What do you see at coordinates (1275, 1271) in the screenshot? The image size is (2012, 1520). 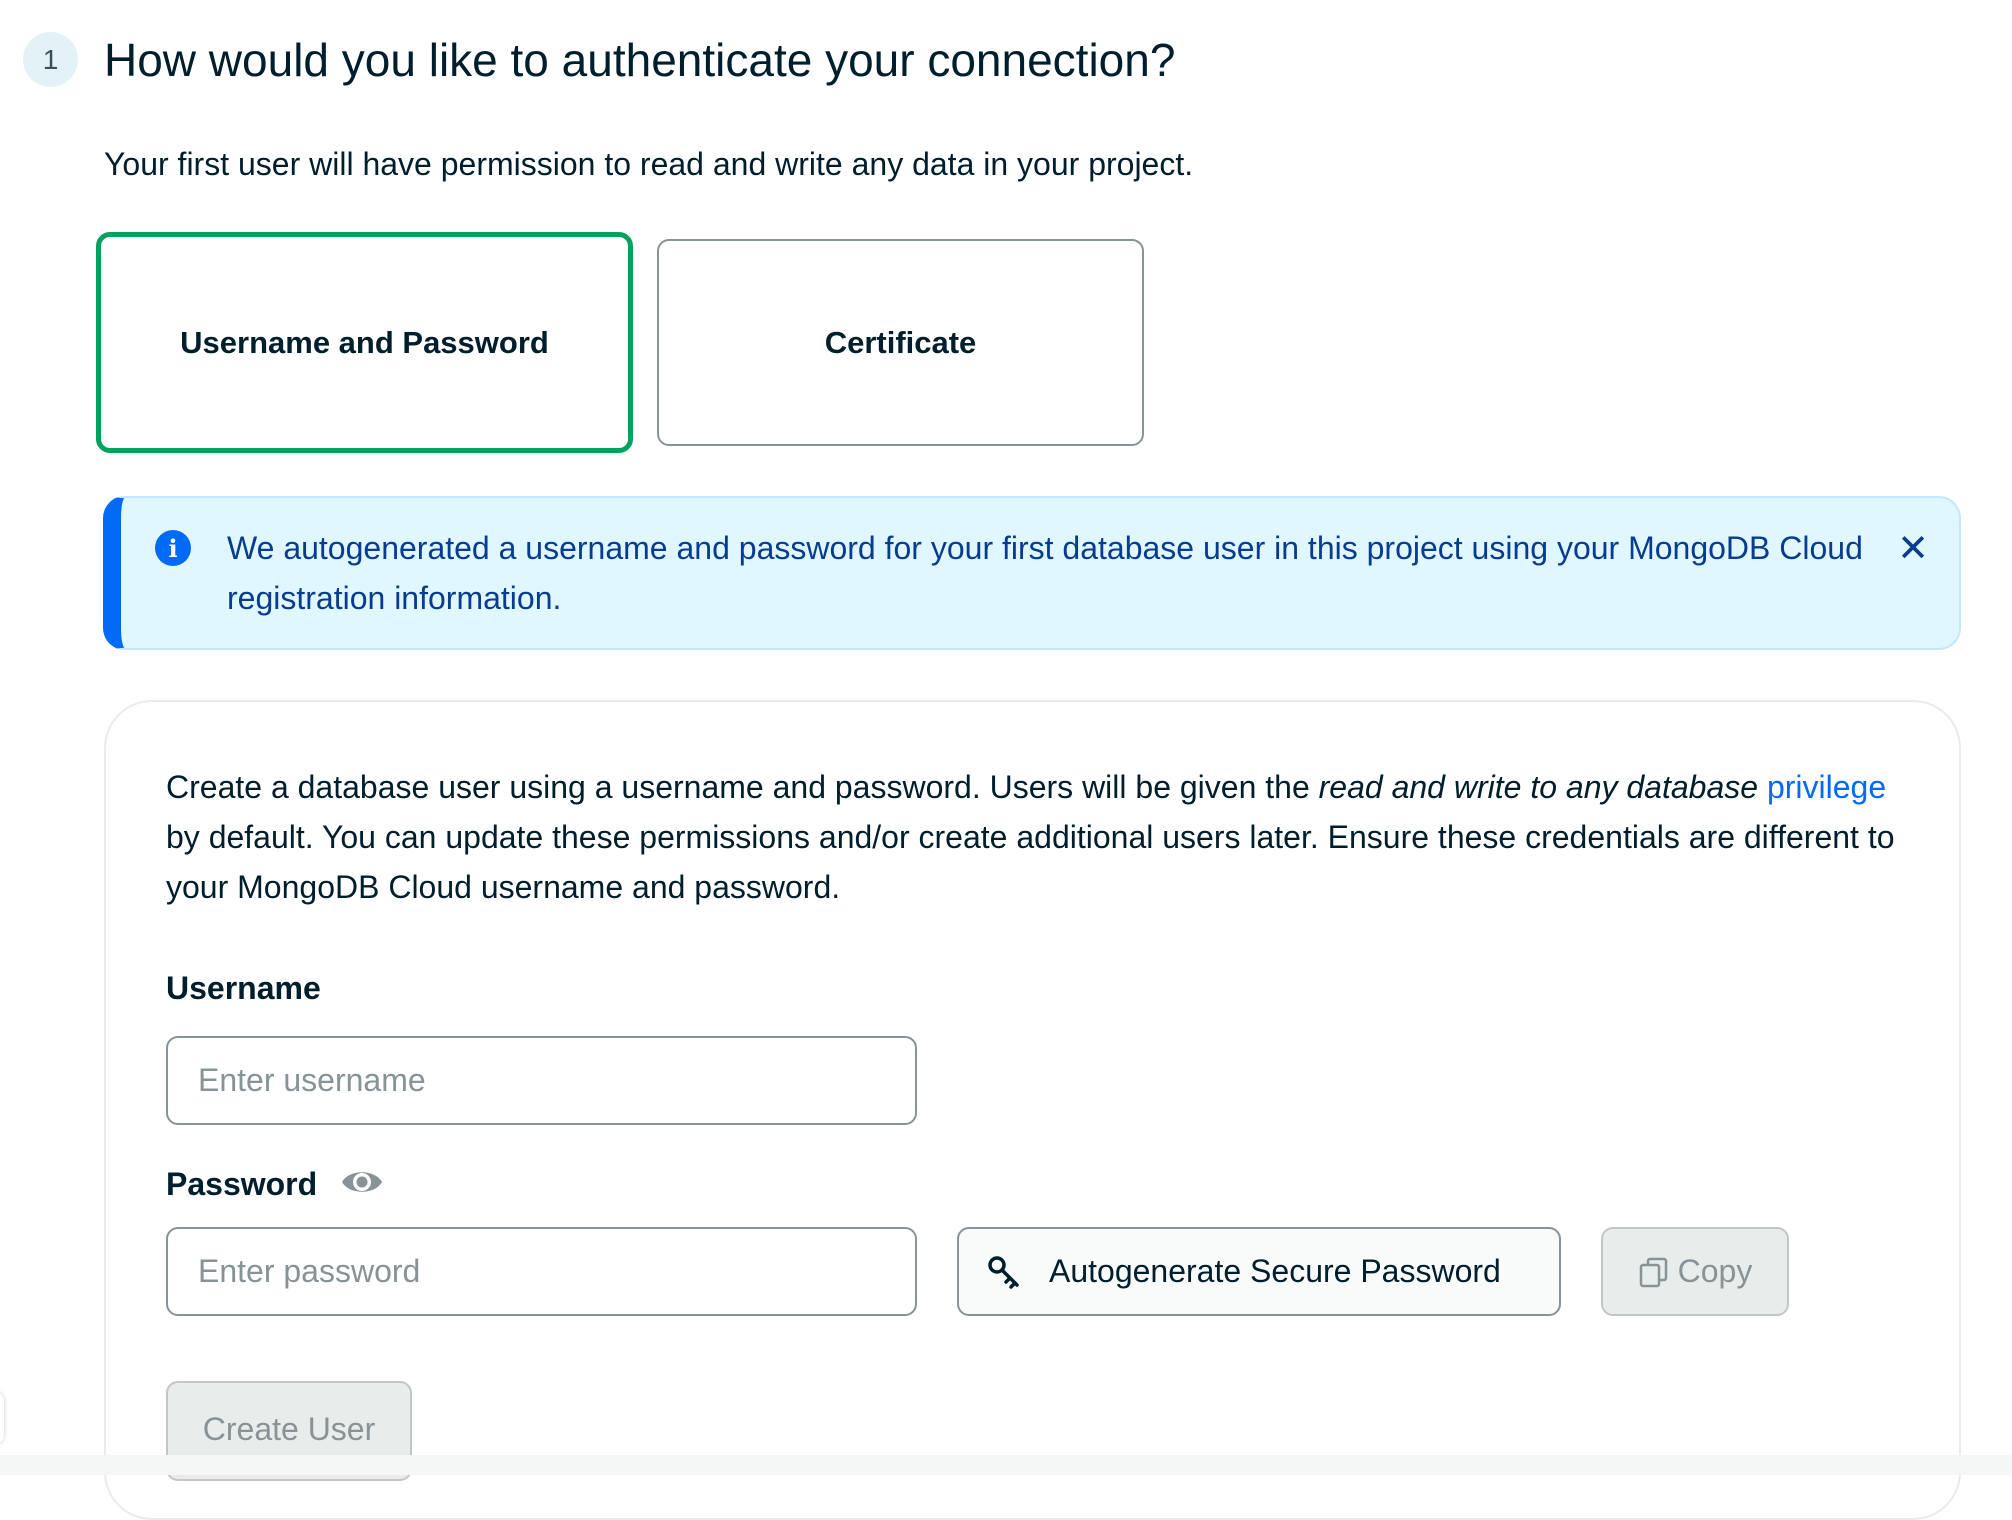 I see `autogenerate-label: Autogenerate Secure Password` at bounding box center [1275, 1271].